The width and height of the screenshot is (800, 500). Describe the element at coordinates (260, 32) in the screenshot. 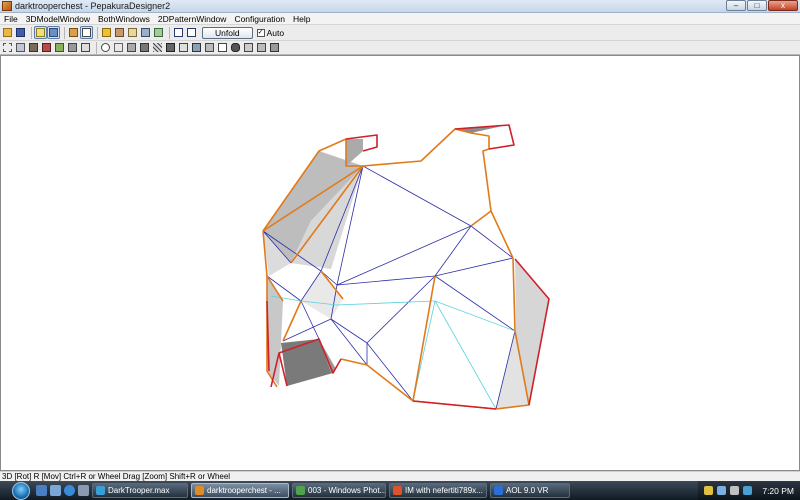

I see `auto-checkbox: ✓` at that location.